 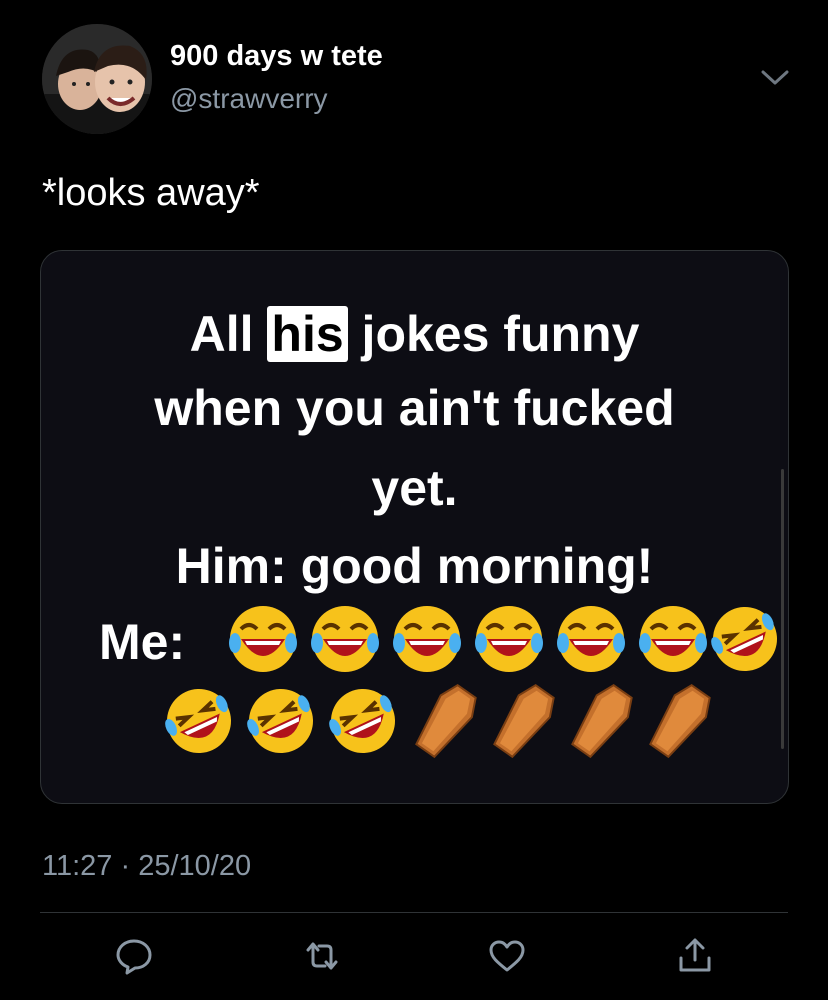 What do you see at coordinates (507, 956) in the screenshot?
I see `like-icon` at bounding box center [507, 956].